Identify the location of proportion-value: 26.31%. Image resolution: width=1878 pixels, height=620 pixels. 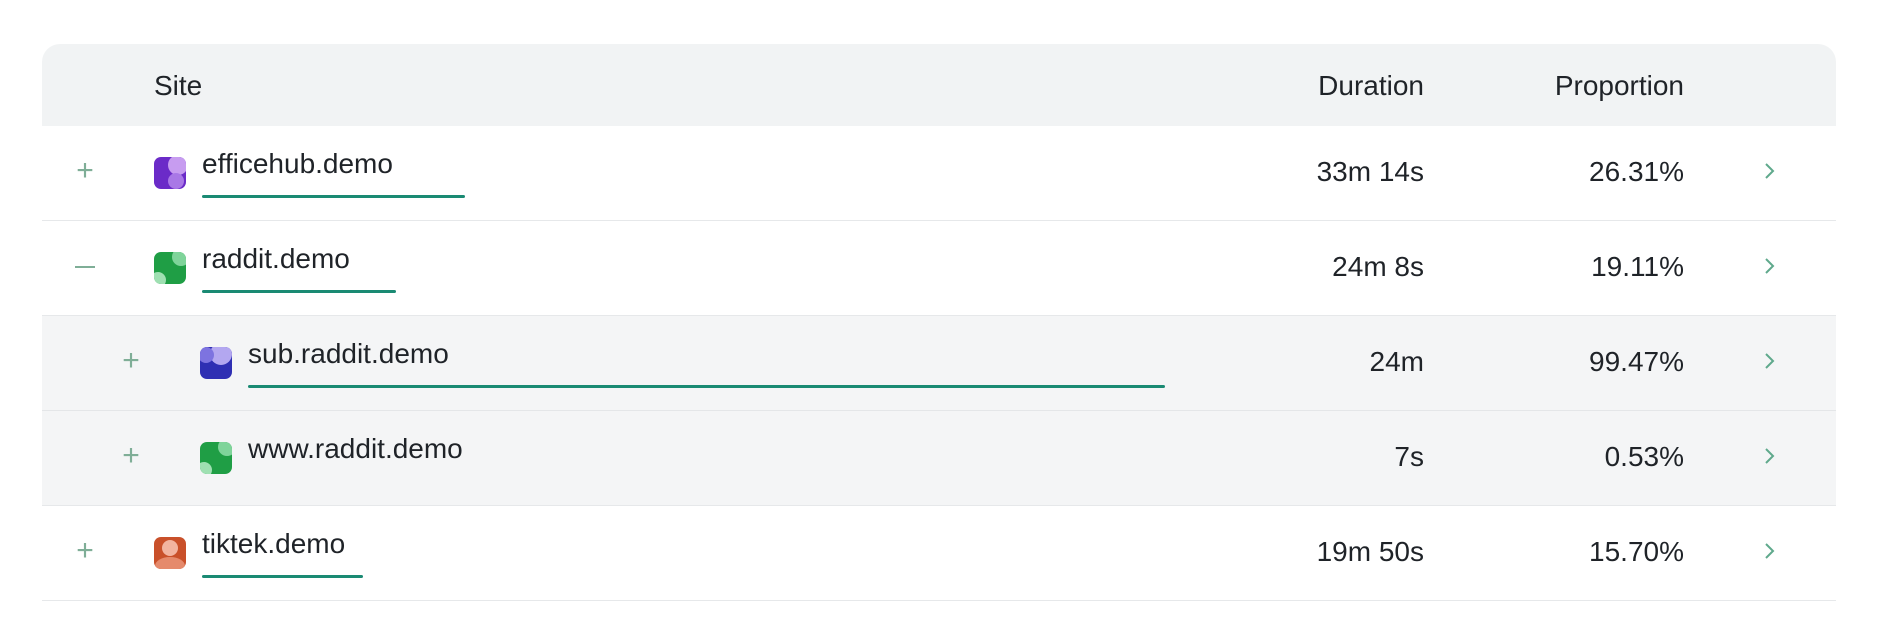
(1636, 171).